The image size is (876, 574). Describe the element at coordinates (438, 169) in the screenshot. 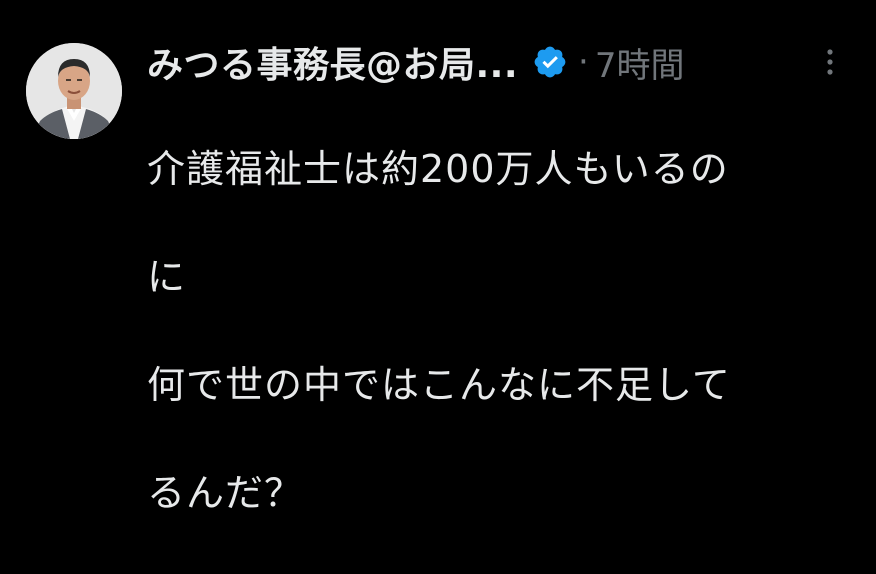

I see `tweet-text-line: 介護福祉士は約200万人もいるの` at that location.